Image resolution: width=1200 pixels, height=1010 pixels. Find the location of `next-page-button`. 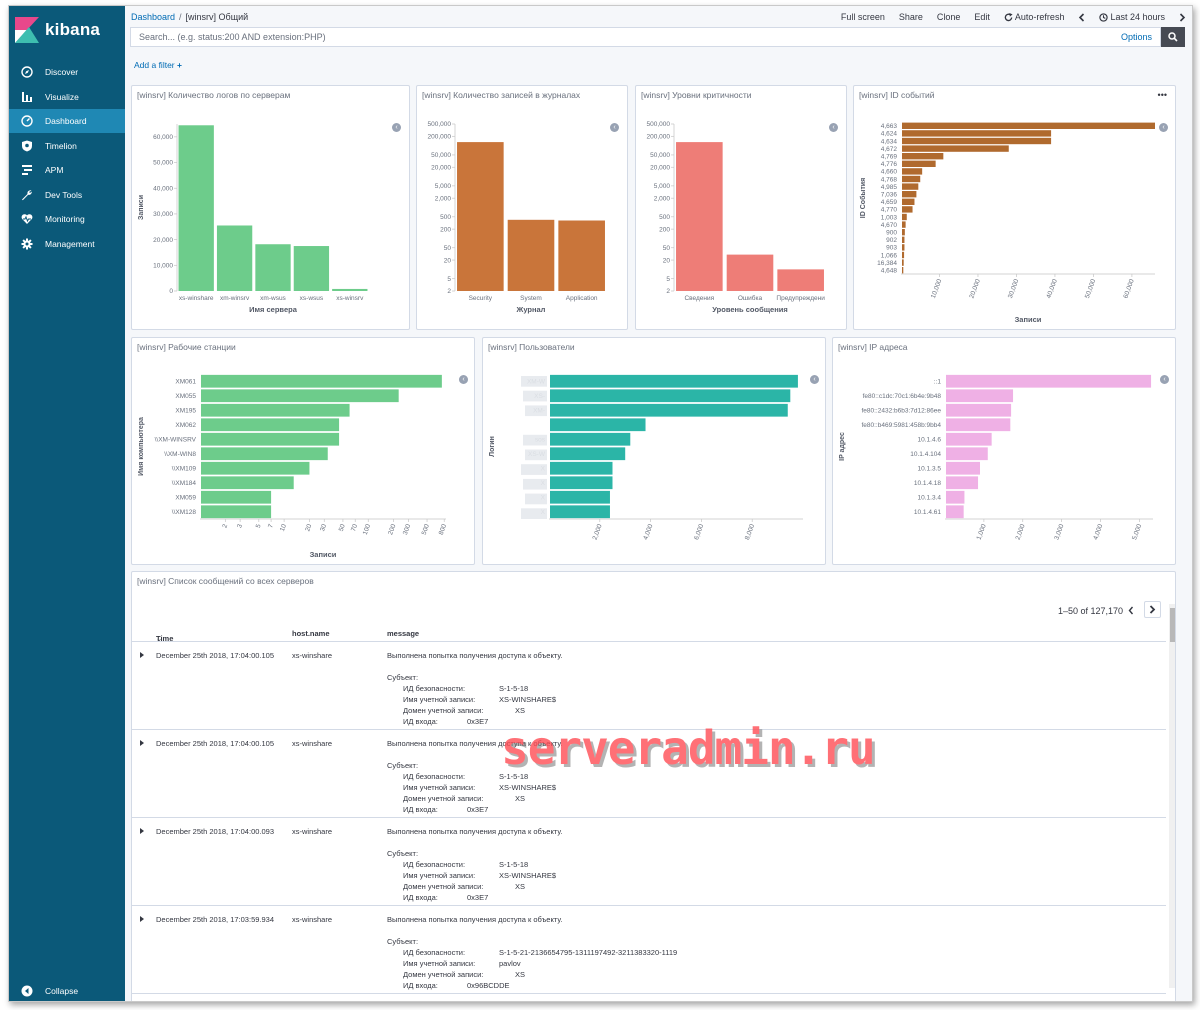

next-page-button is located at coordinates (1152, 609).